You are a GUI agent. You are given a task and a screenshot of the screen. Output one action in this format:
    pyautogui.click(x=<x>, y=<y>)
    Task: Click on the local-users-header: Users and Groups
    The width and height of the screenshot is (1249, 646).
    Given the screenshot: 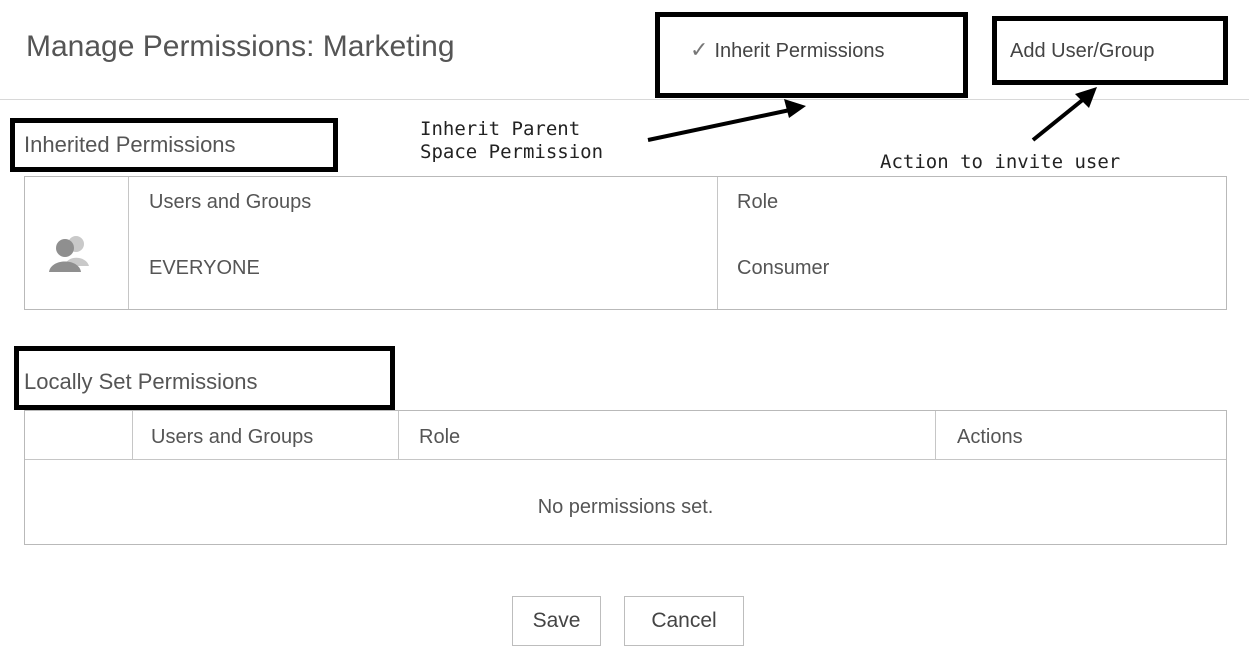 What is the action you would take?
    pyautogui.click(x=232, y=437)
    